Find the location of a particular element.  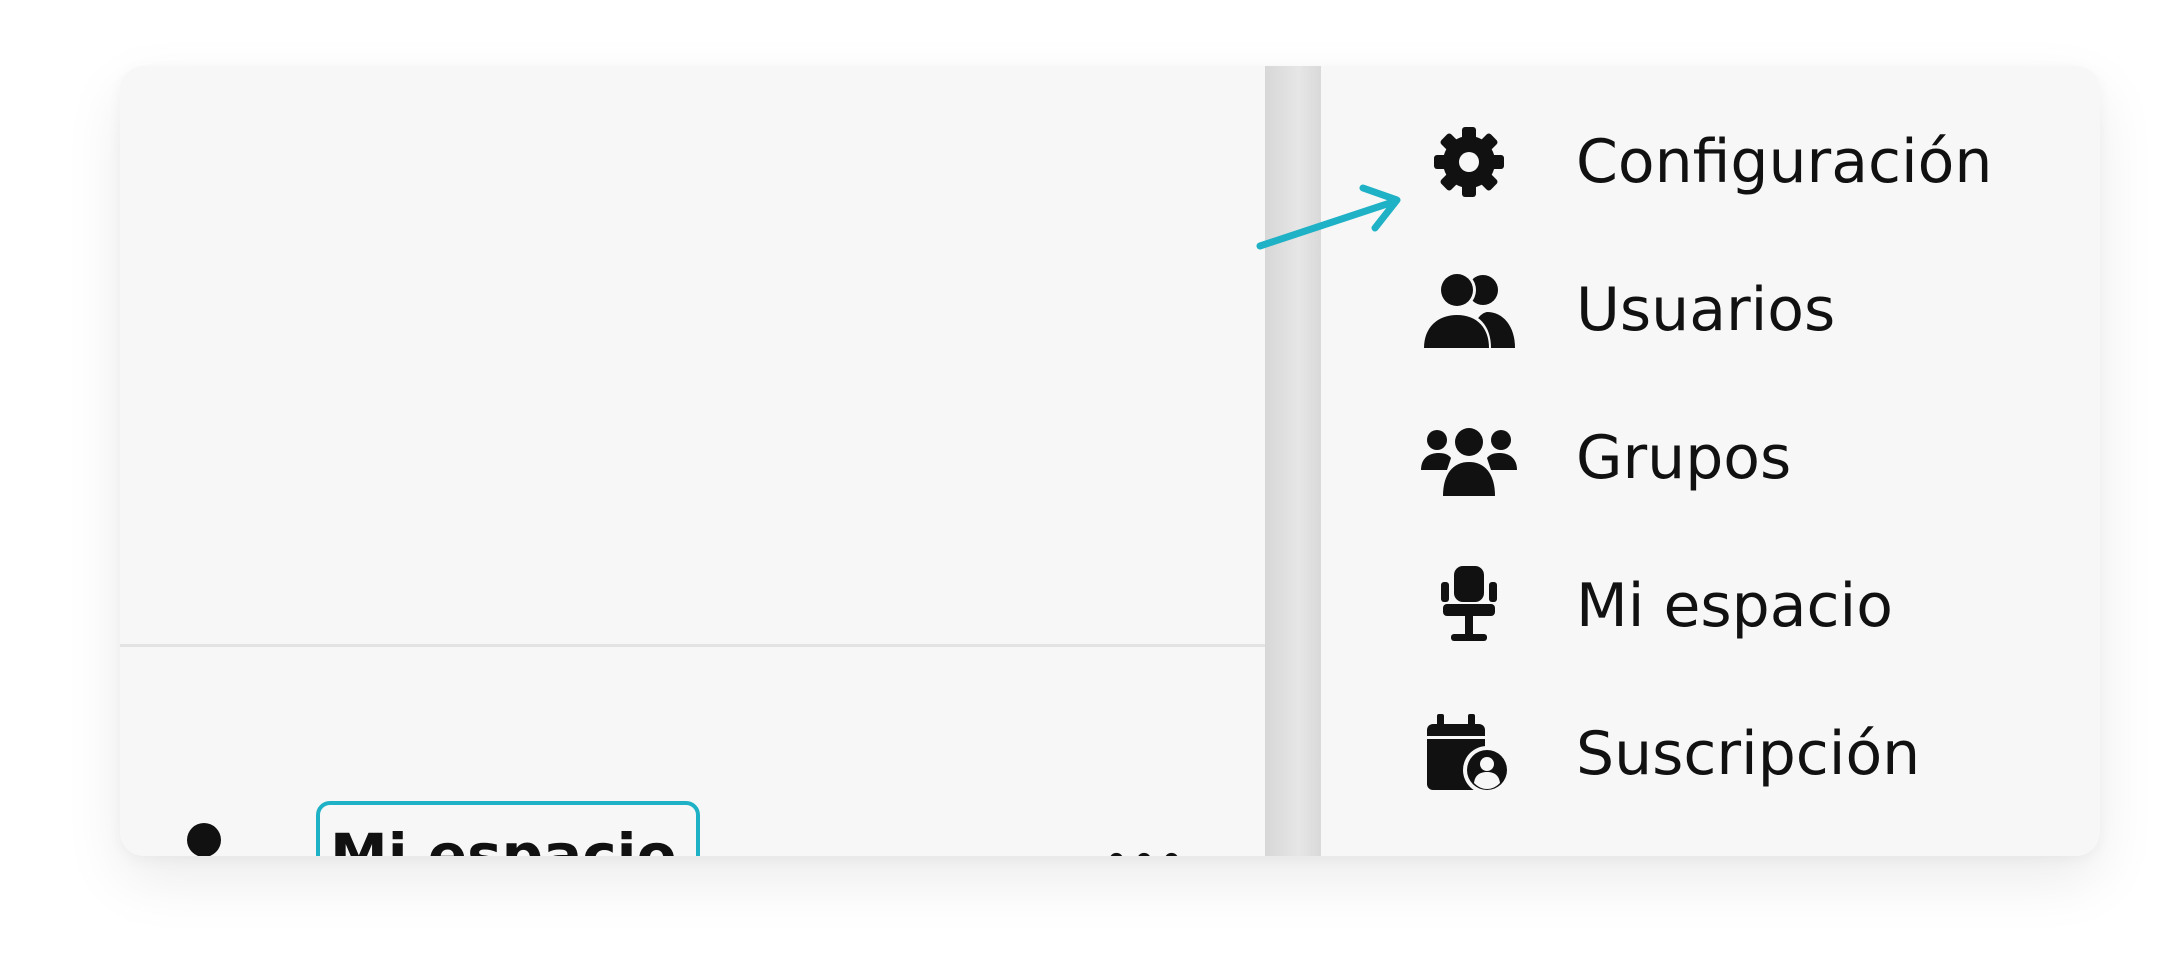

menu-item-grupos: Grupos is located at coordinates (1710, 458).